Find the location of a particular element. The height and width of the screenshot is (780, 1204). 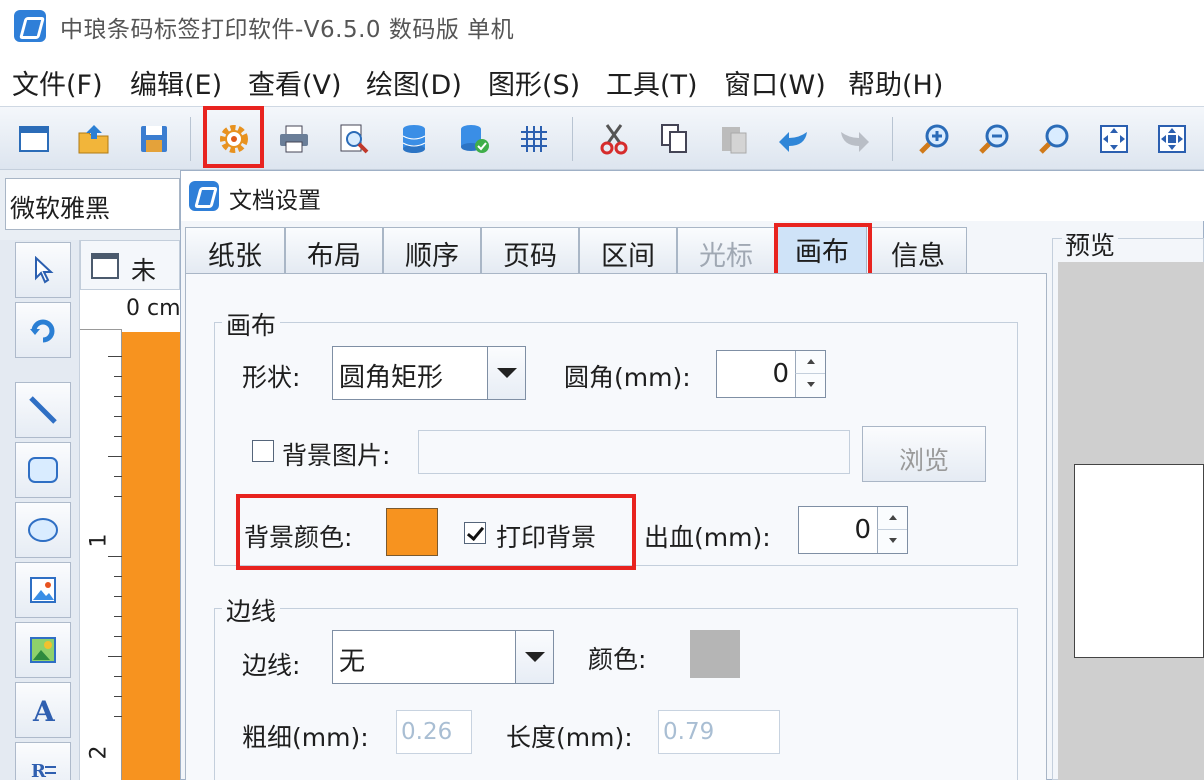

zoom-in-icon is located at coordinates (934, 139).